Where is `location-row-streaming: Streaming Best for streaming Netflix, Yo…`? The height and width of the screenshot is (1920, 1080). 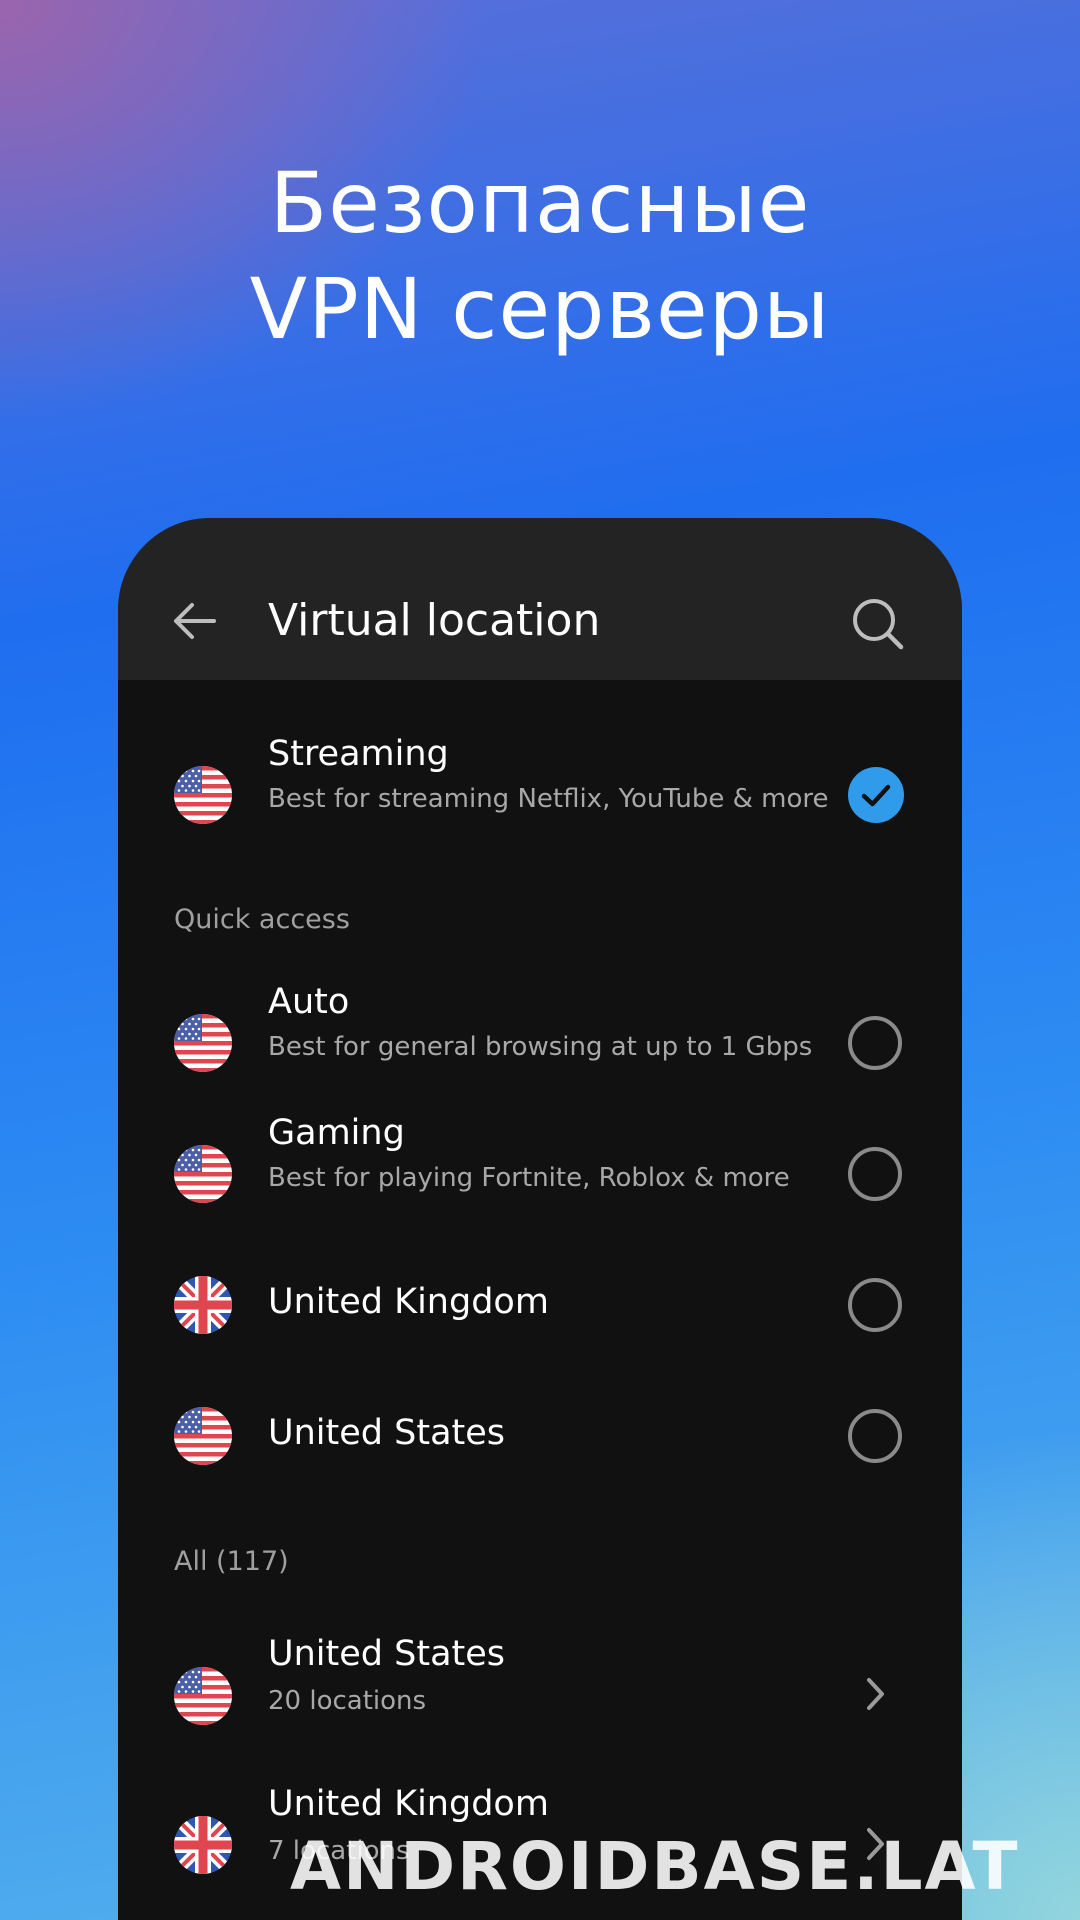
location-row-streaming: Streaming Best for streaming Netflix, Yo… is located at coordinates (540, 800).